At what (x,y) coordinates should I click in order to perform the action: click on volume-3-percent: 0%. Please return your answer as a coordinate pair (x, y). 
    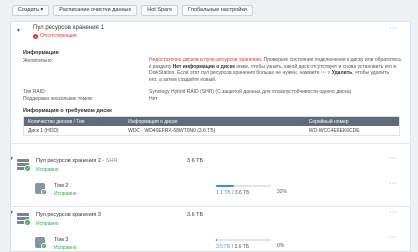
    Looking at the image, I should click on (281, 246).